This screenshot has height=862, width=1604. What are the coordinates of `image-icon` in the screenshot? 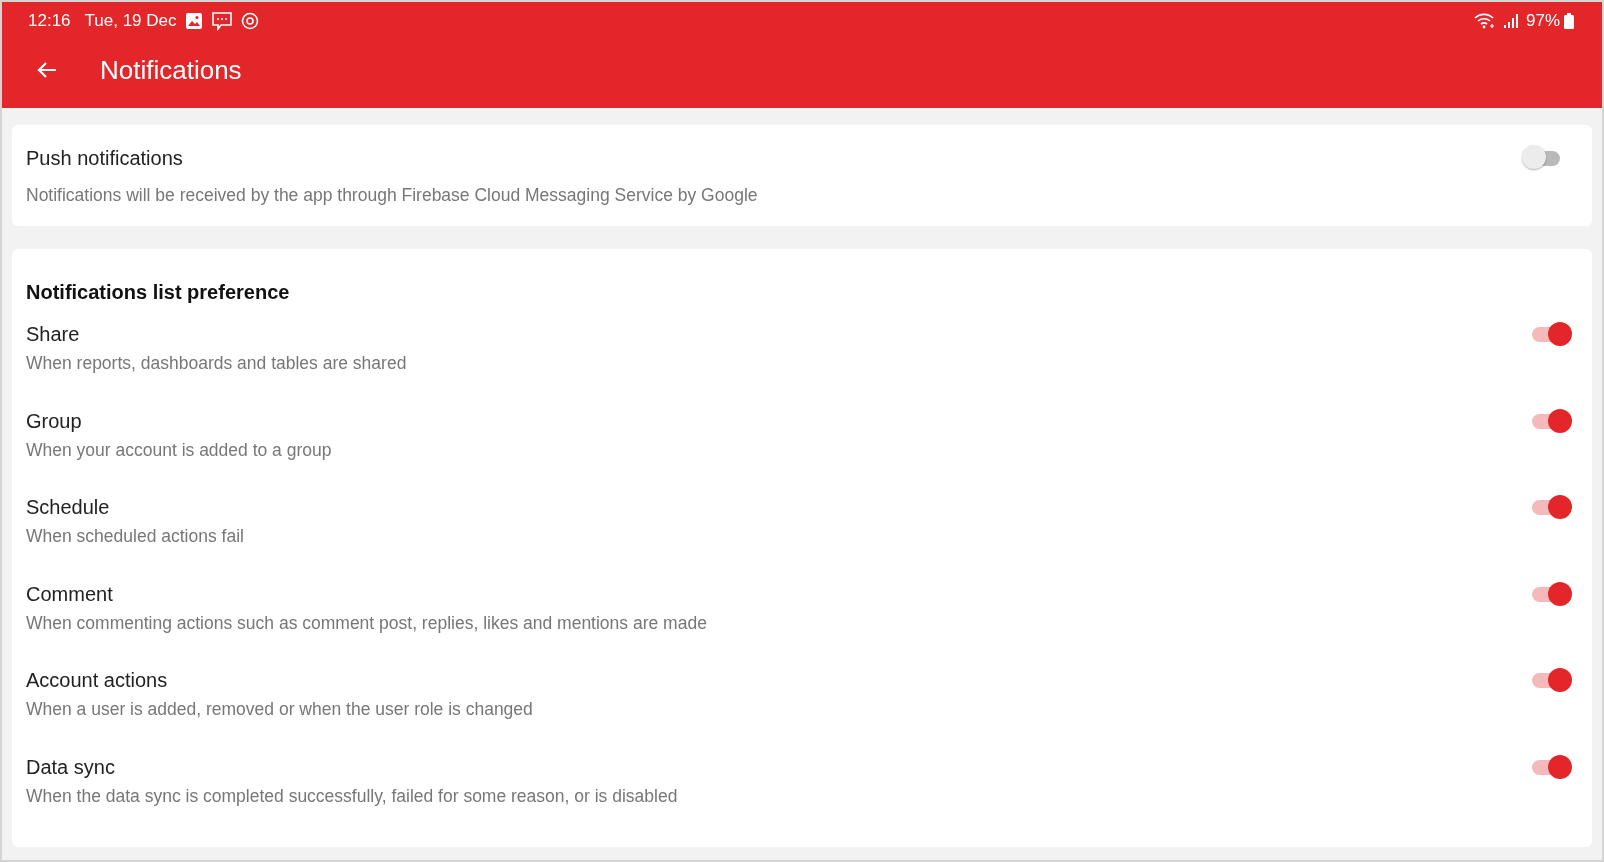 It's located at (193, 21).